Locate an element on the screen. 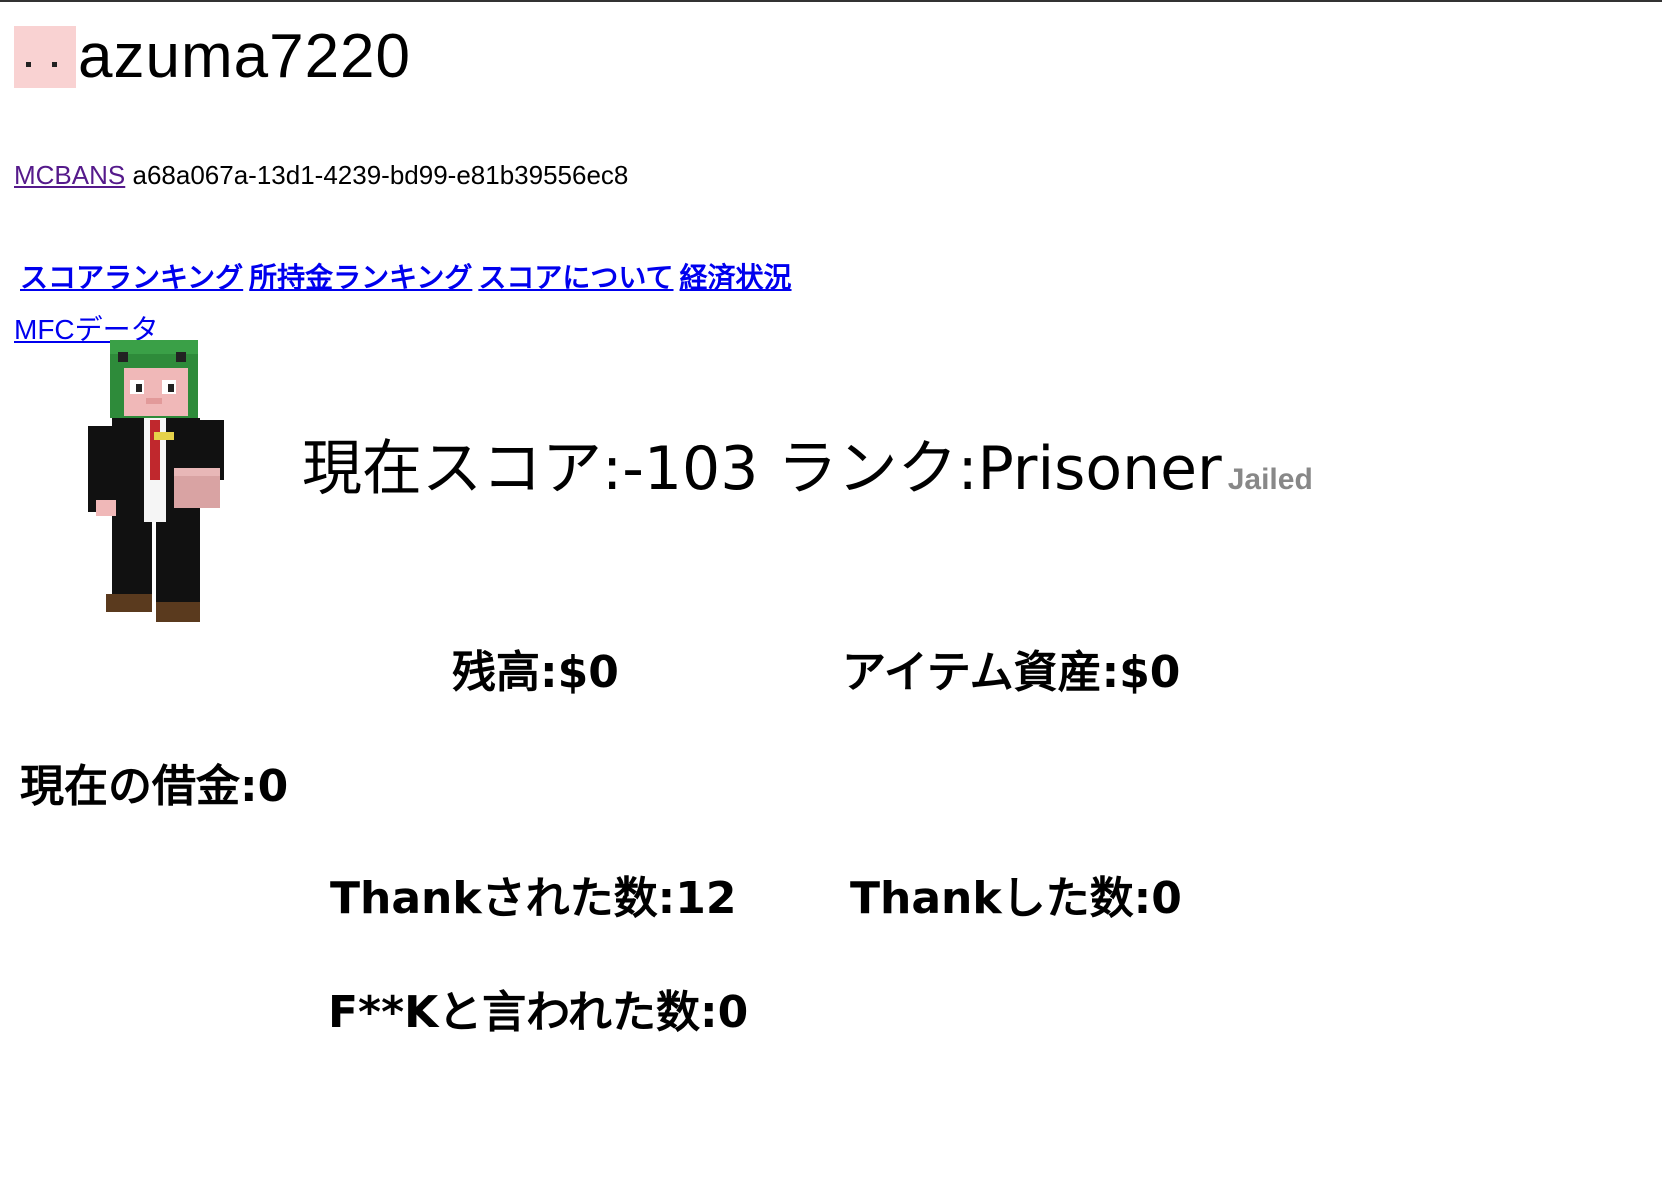 Image resolution: width=1662 pixels, height=1188 pixels. top-border is located at coordinates (831, 1).